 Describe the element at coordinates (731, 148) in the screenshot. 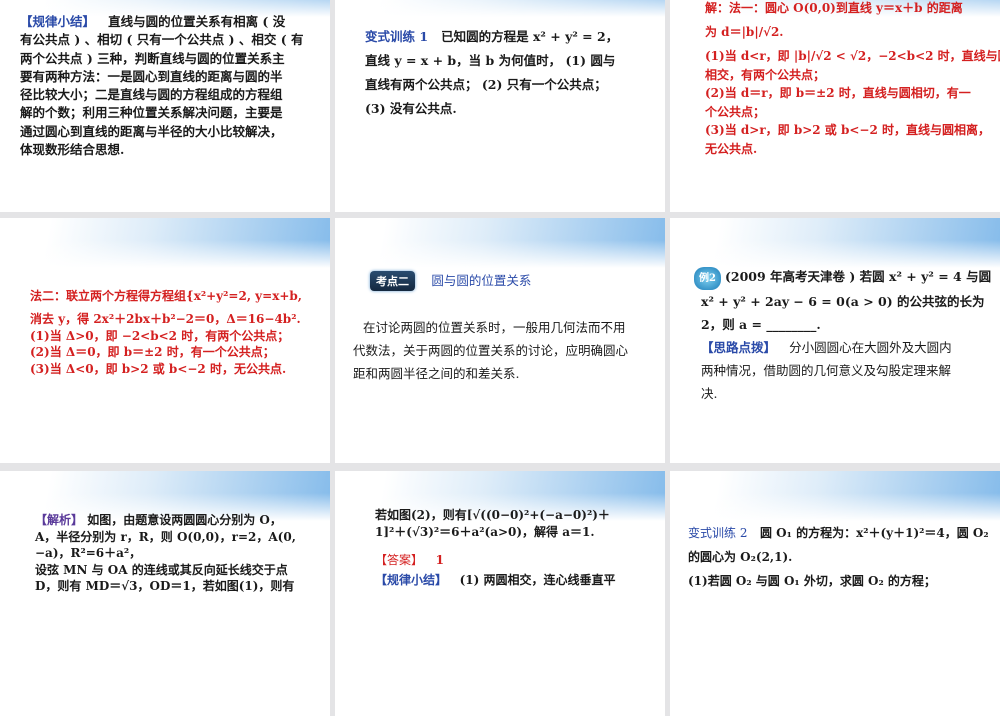

I see `text-line: 无公共点.` at that location.